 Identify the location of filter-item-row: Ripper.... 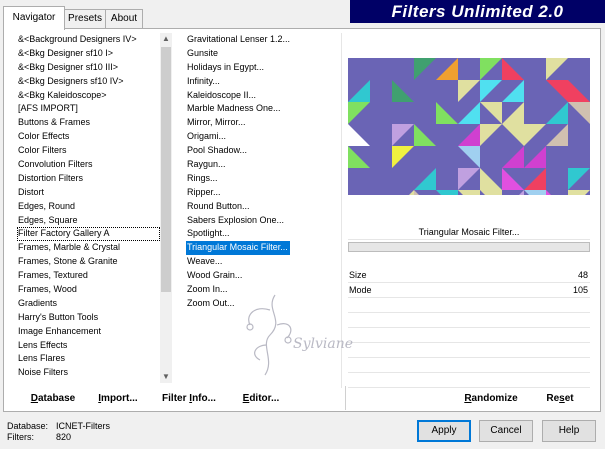
(261, 193).